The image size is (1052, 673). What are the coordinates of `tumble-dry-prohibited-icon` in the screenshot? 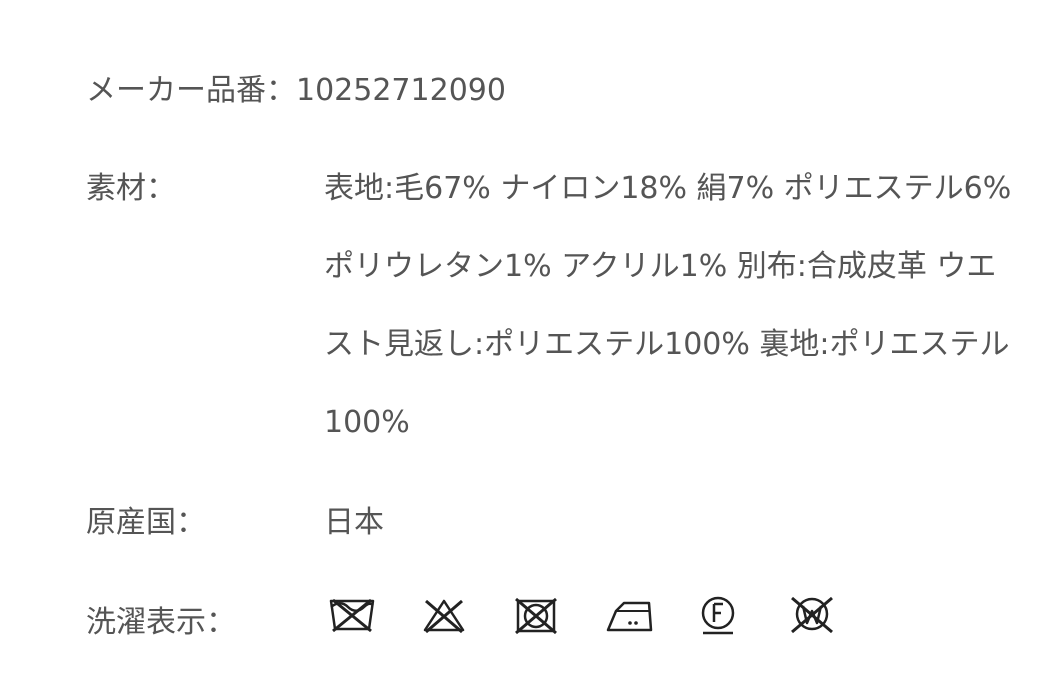 It's located at (558, 616).